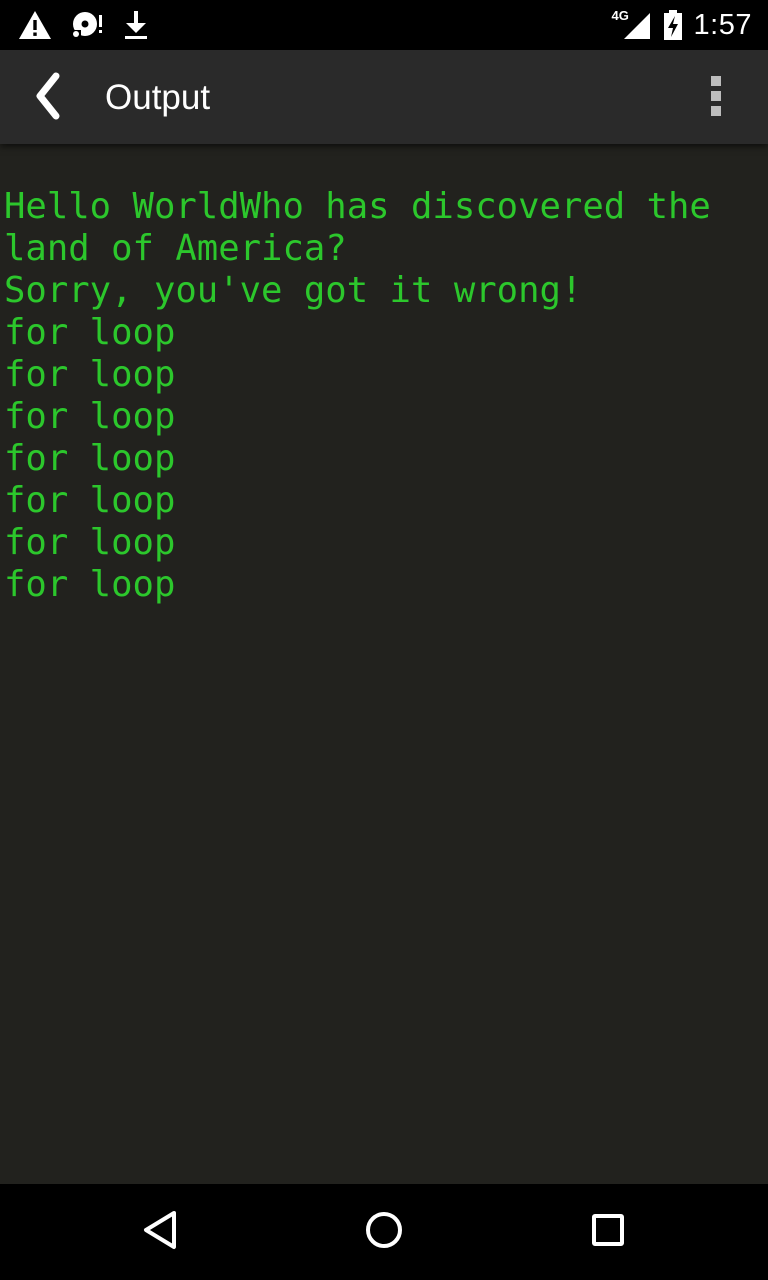 The image size is (768, 1280). I want to click on back-chevron-icon, so click(48, 98).